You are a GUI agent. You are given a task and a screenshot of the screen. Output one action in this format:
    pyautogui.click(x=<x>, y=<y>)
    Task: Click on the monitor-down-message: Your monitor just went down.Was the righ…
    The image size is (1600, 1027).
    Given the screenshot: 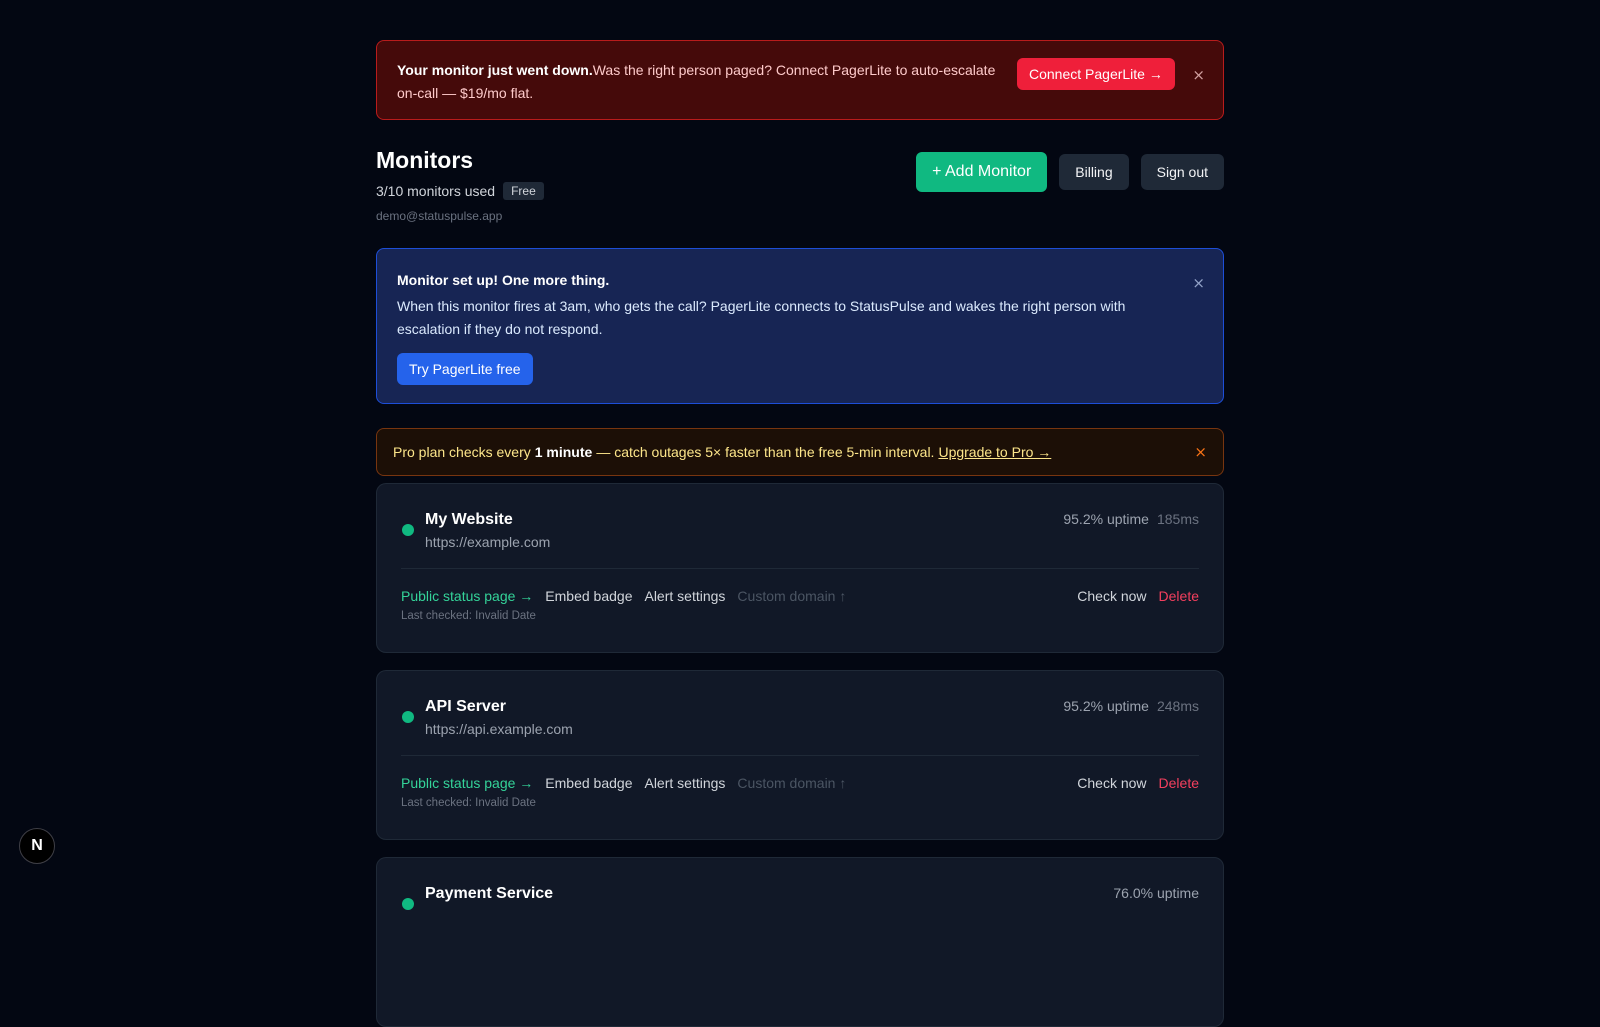 What is the action you would take?
    pyautogui.click(x=697, y=82)
    